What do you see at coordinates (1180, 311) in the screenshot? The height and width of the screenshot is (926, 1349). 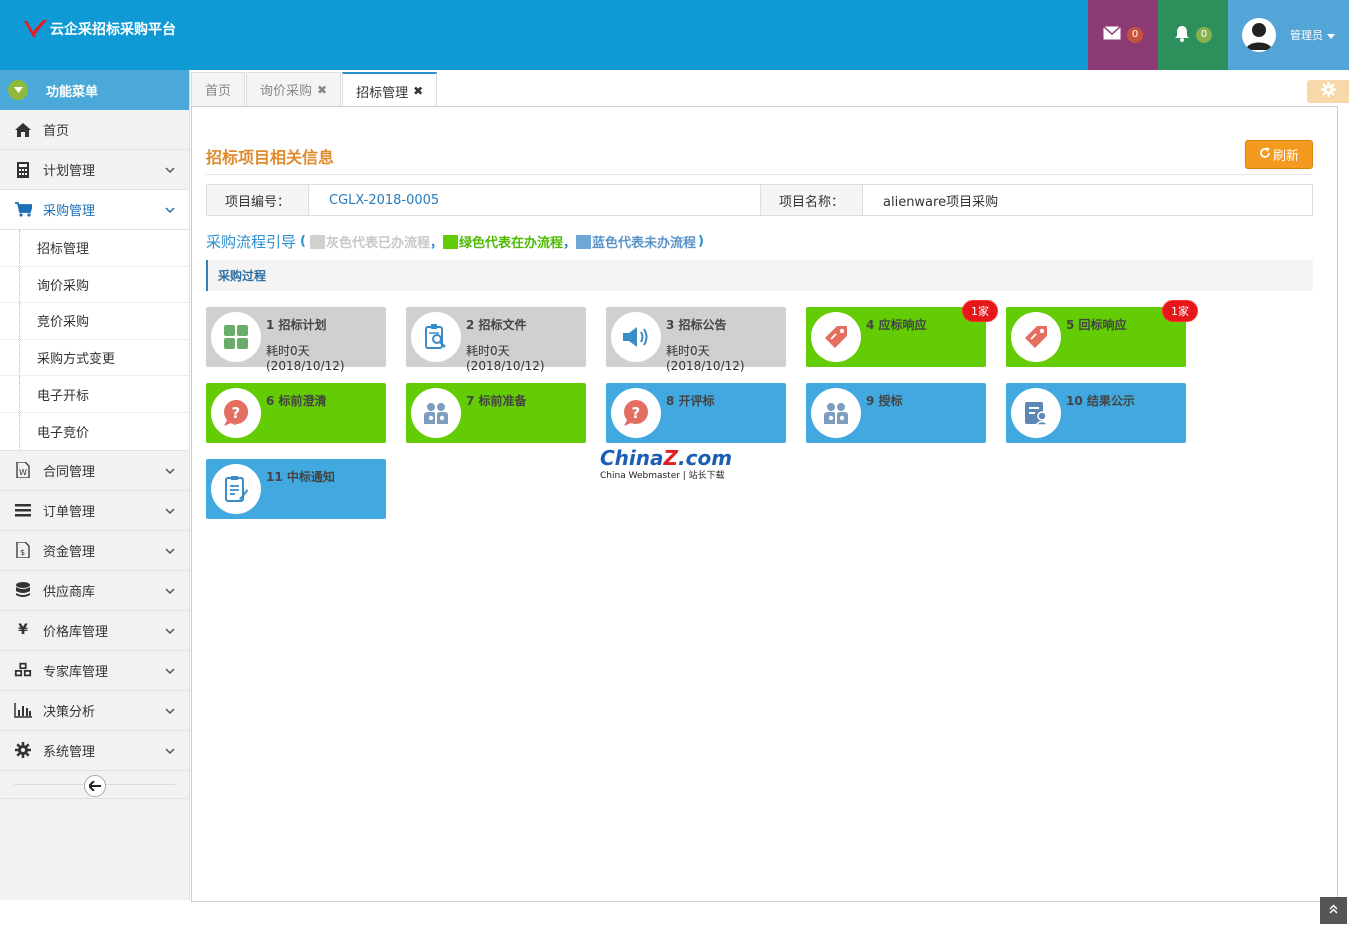 I see `step-count-badge: 1家` at bounding box center [1180, 311].